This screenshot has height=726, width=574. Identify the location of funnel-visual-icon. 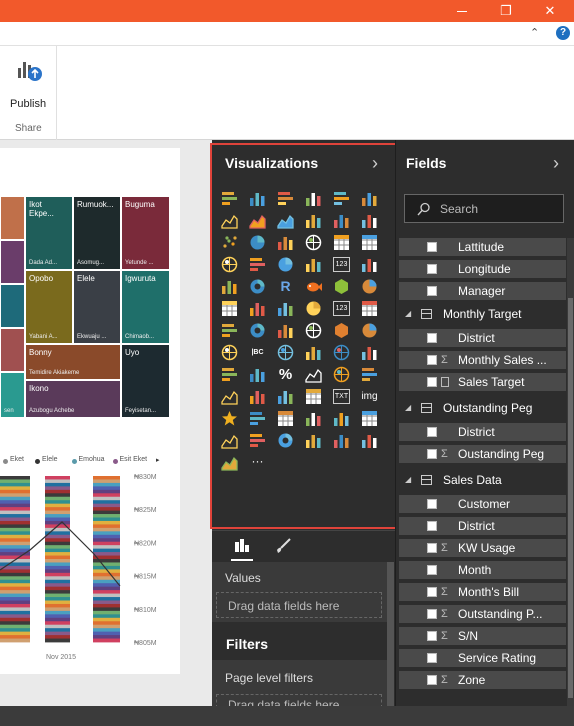
(257, 264).